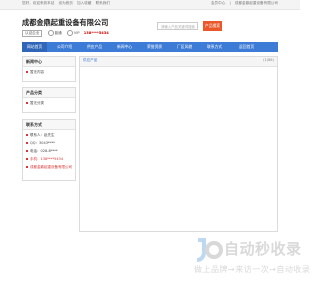 The width and height of the screenshot is (320, 300). I want to click on top-left-links: 您好，欢迎来到本站 设为首页 加入收藏 联系我们, so click(67, 3).